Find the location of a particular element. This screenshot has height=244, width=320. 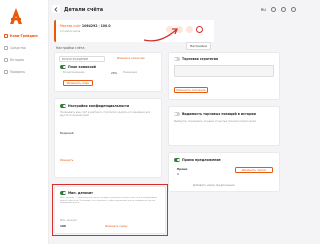

page-title: Детали счёта is located at coordinates (84, 10).